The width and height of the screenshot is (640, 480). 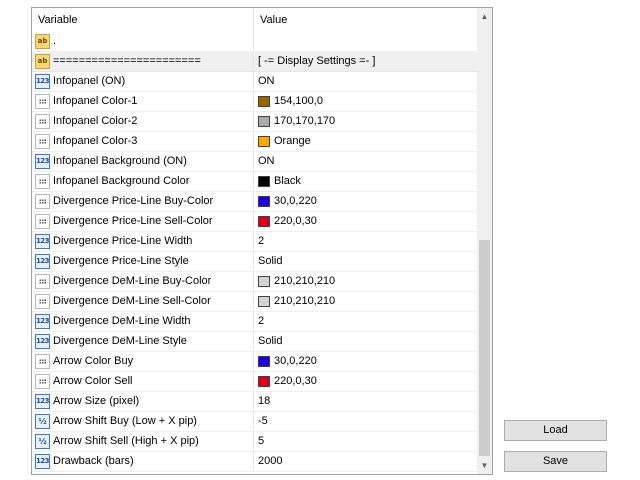 I want to click on parameter-row: ab., so click(x=255, y=42).